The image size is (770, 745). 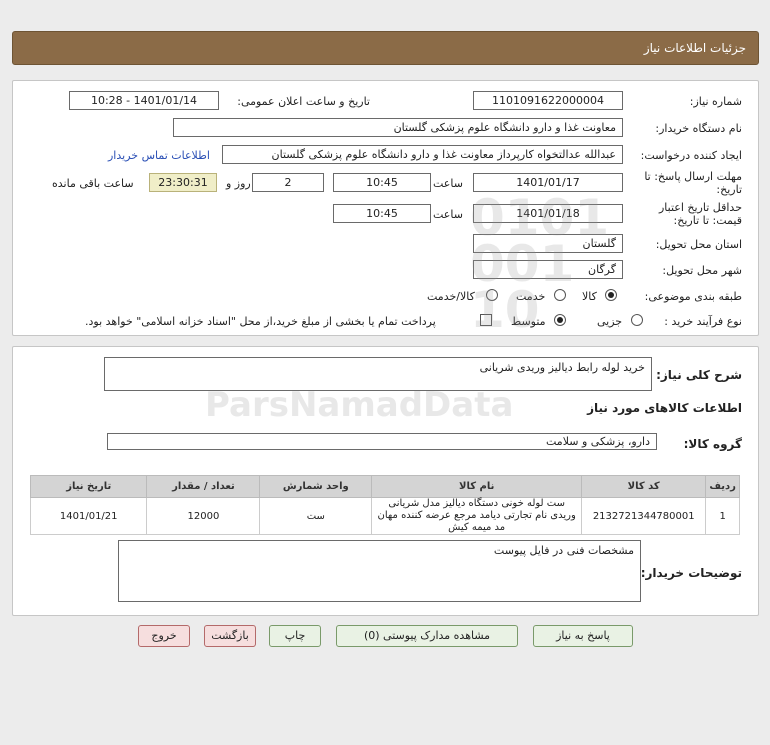 I want to click on back-button: بازگشت, so click(x=230, y=636).